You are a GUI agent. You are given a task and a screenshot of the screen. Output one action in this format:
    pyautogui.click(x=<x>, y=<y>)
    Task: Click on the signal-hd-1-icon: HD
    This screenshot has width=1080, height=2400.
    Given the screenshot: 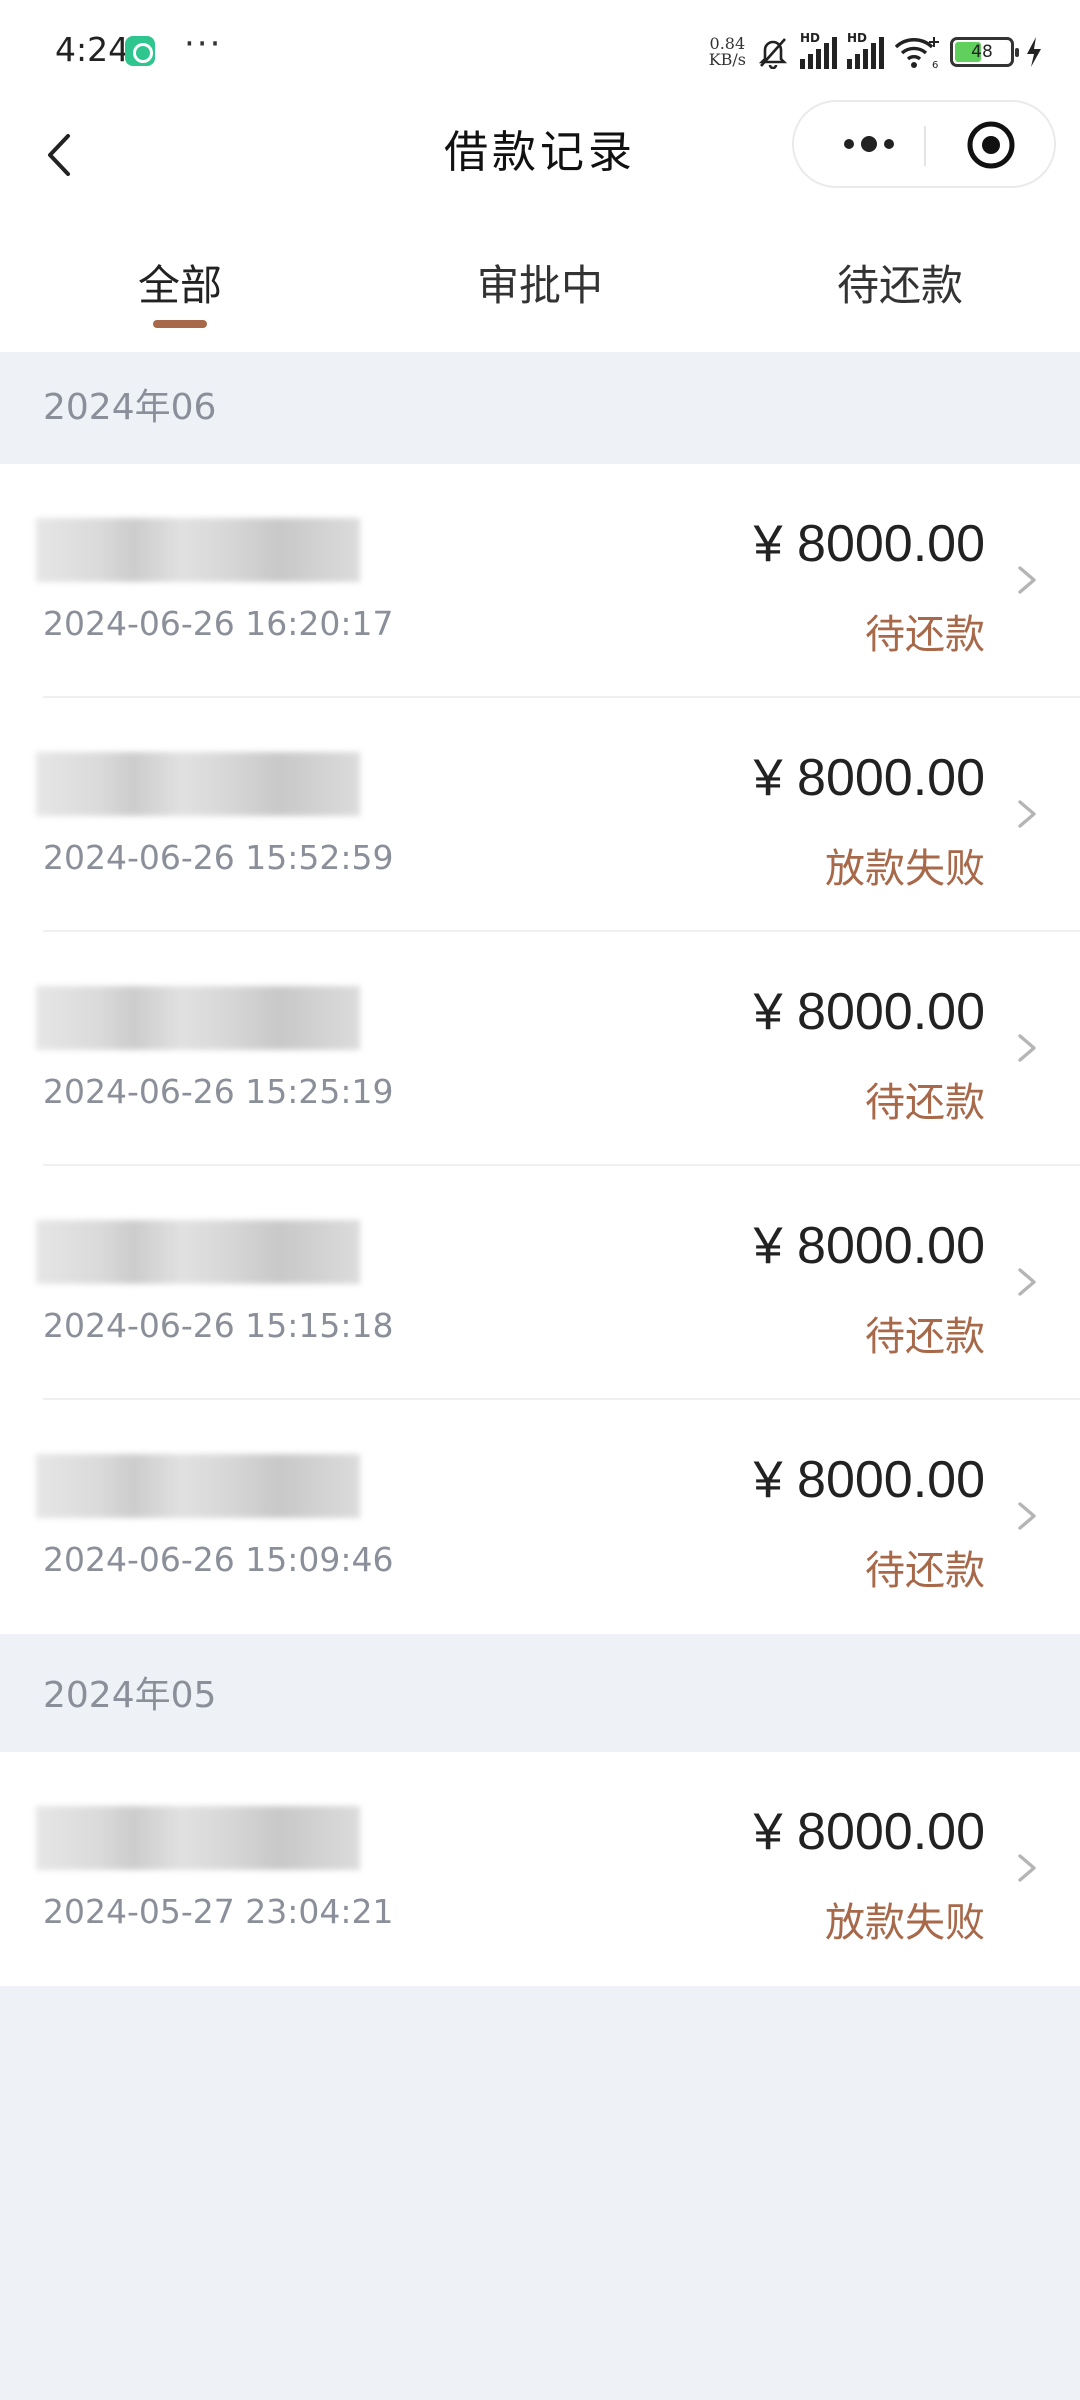 What is the action you would take?
    pyautogui.click(x=818, y=50)
    